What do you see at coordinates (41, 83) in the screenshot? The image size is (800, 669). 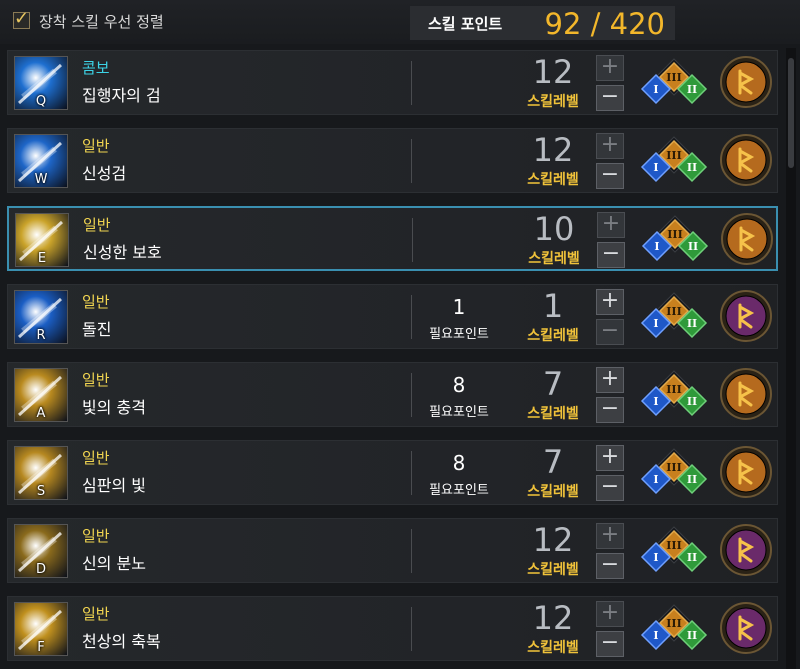 I see `skill-icon: Q` at bounding box center [41, 83].